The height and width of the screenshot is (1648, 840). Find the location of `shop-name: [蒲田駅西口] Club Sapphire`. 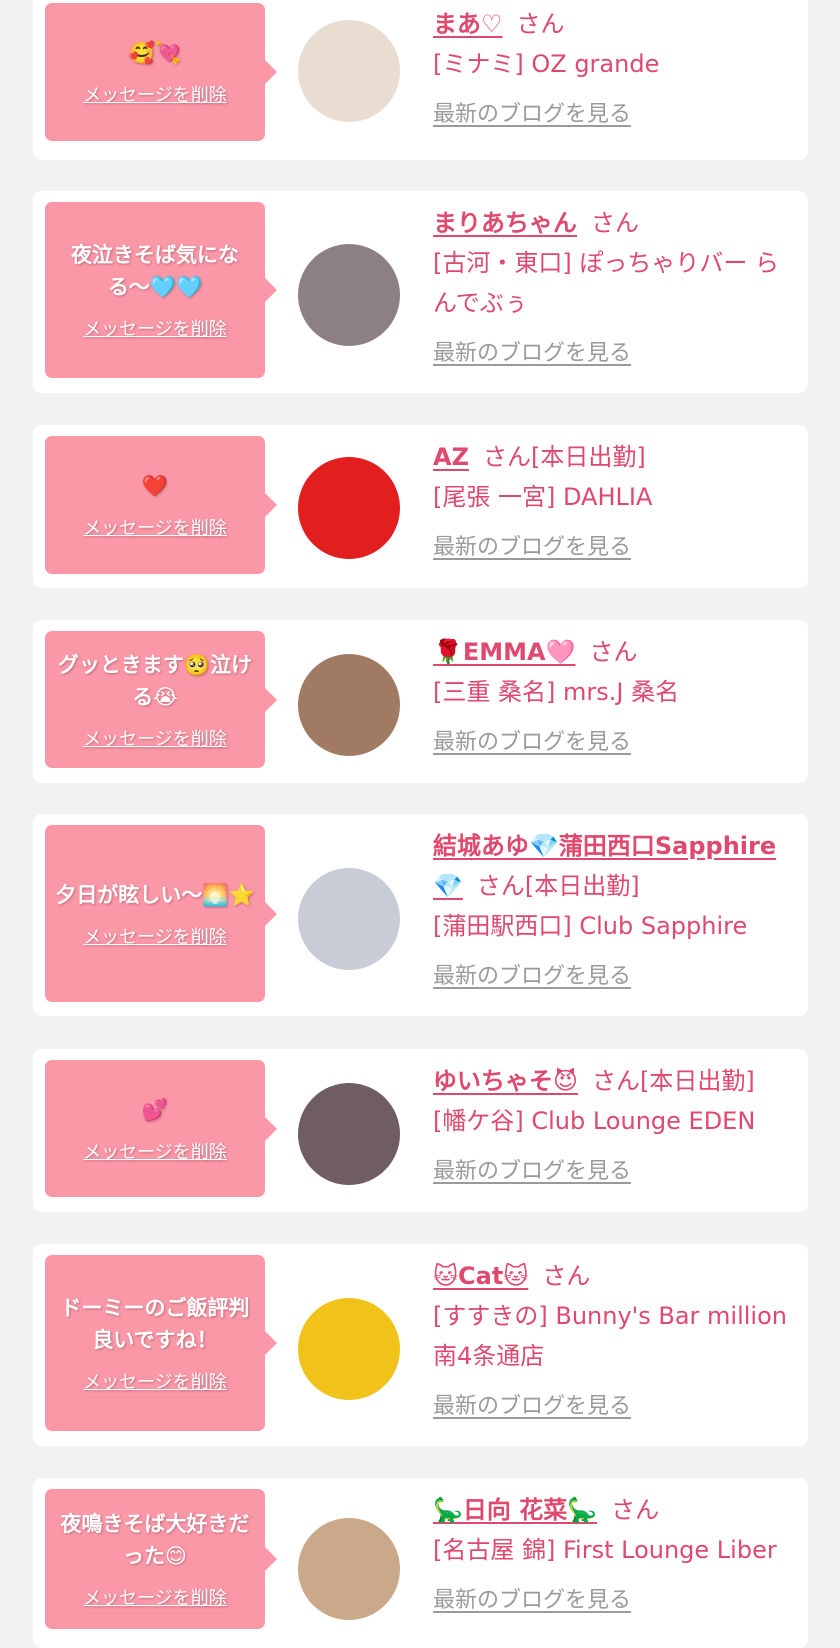

shop-name: [蒲田駅西口] Club Sapphire is located at coordinates (590, 926).